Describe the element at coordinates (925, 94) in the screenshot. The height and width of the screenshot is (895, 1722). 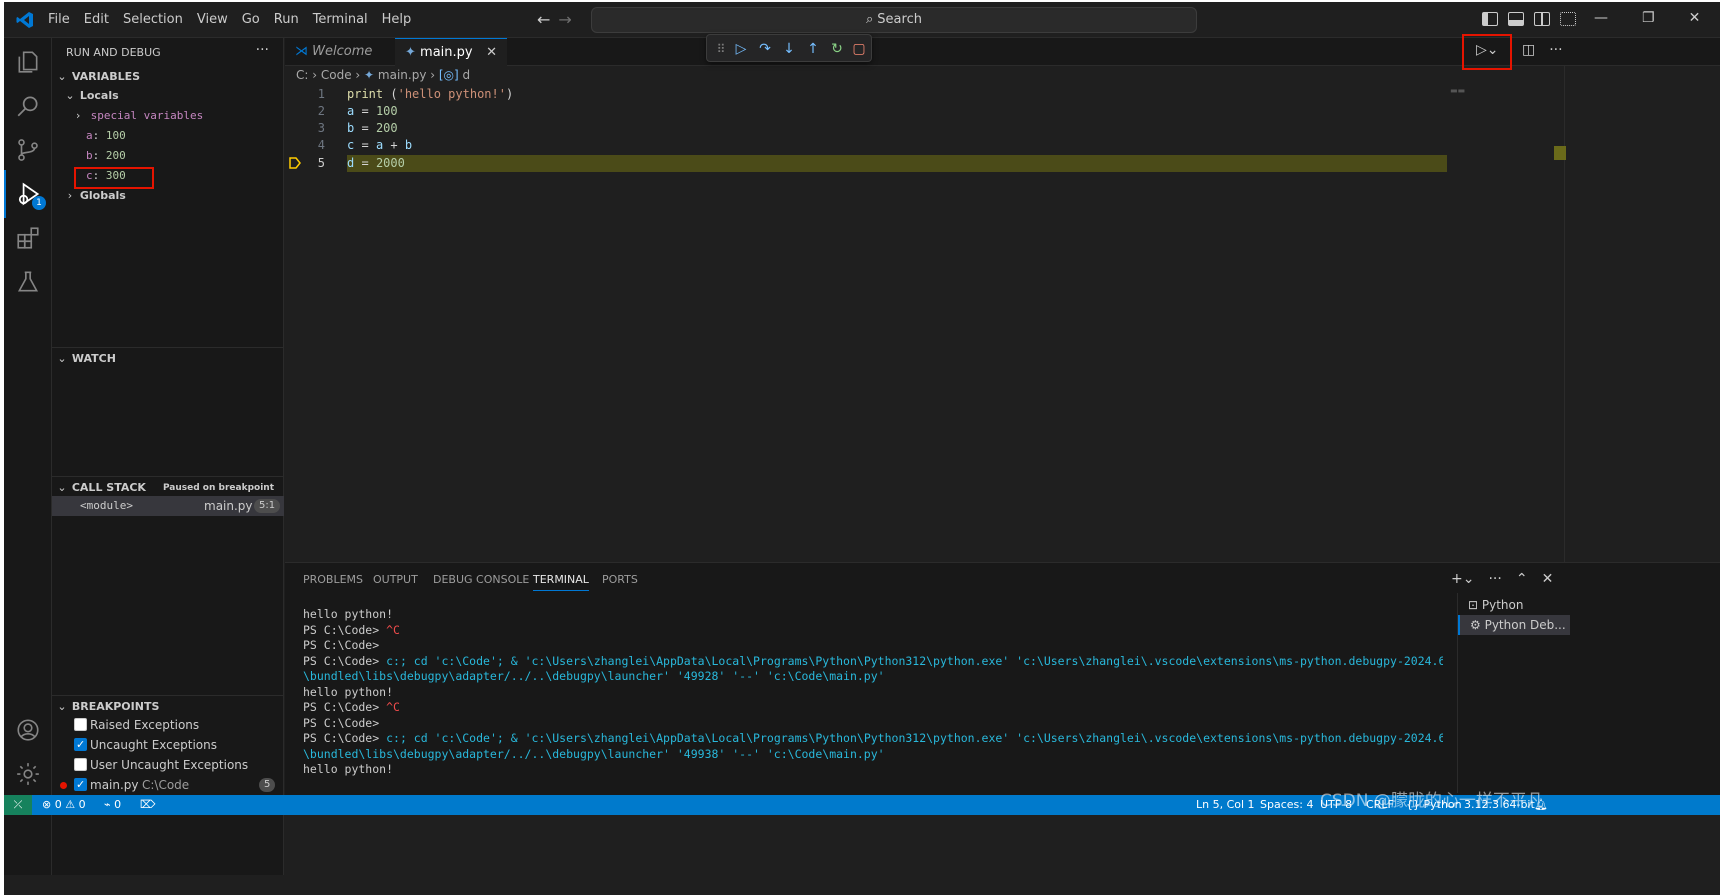
I see `code-line: 1 print ('hello python!')` at that location.